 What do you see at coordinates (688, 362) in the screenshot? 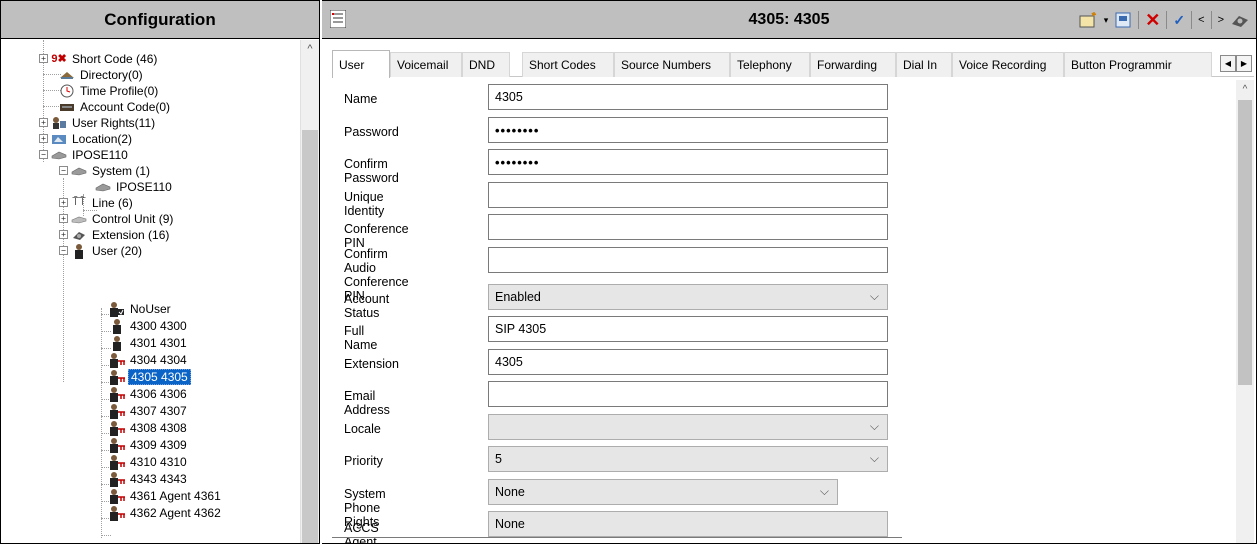
I see `extension-field: 4305` at bounding box center [688, 362].